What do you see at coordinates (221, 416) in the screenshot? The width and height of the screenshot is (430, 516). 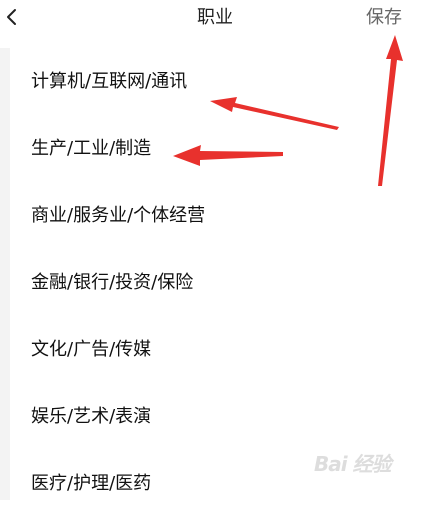 I see `occupation-item: 娱乐/艺术/表演` at bounding box center [221, 416].